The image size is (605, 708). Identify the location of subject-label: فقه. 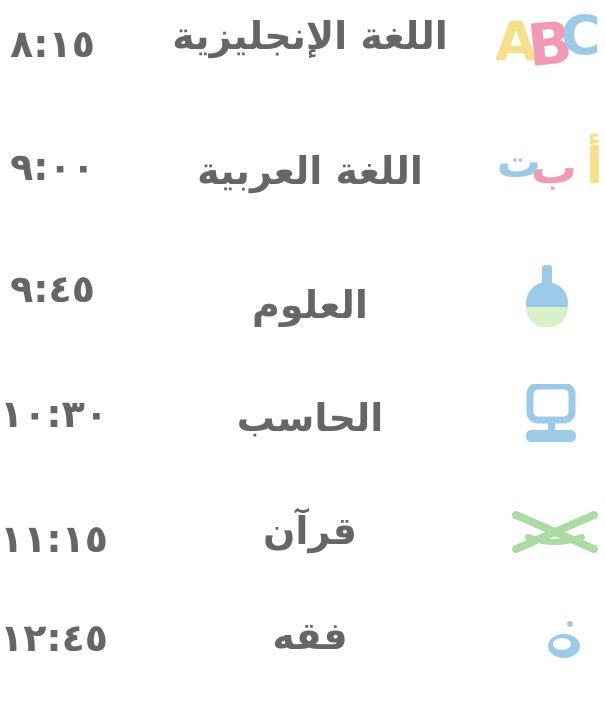
(310, 636).